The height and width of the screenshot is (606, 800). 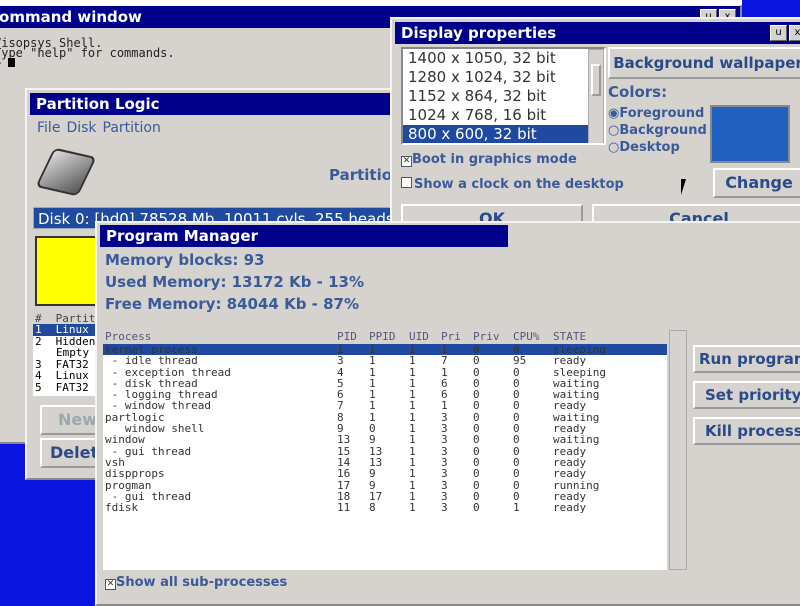 I want to click on memory-blocks: Memory blocks: 93, so click(x=185, y=260).